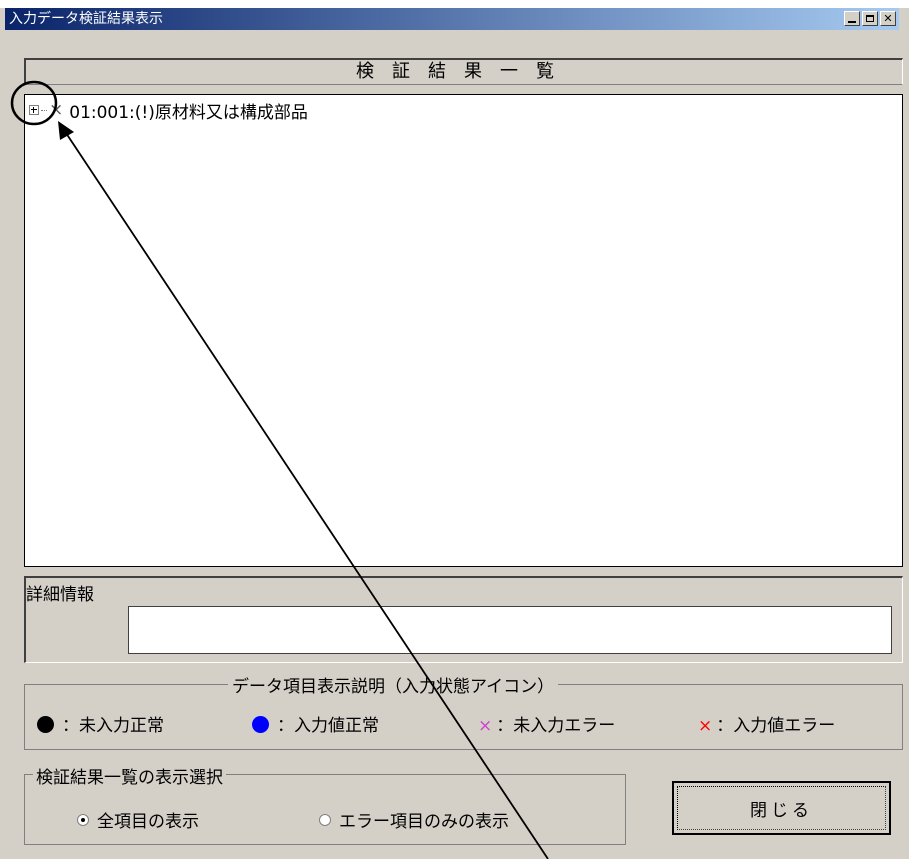 This screenshot has height=859, width=909. I want to click on expand-plus-icon, so click(34, 110).